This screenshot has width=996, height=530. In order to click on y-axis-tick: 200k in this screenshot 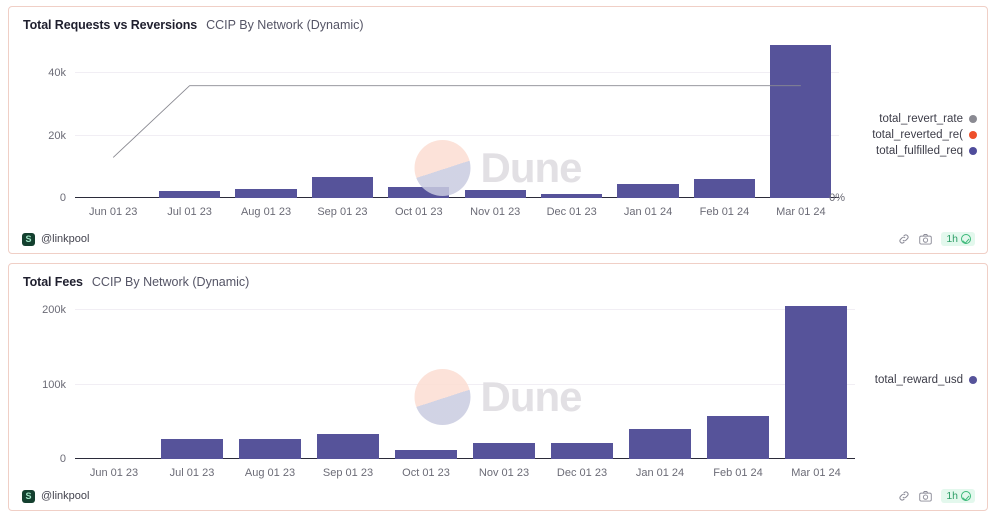, I will do `click(54, 310)`.